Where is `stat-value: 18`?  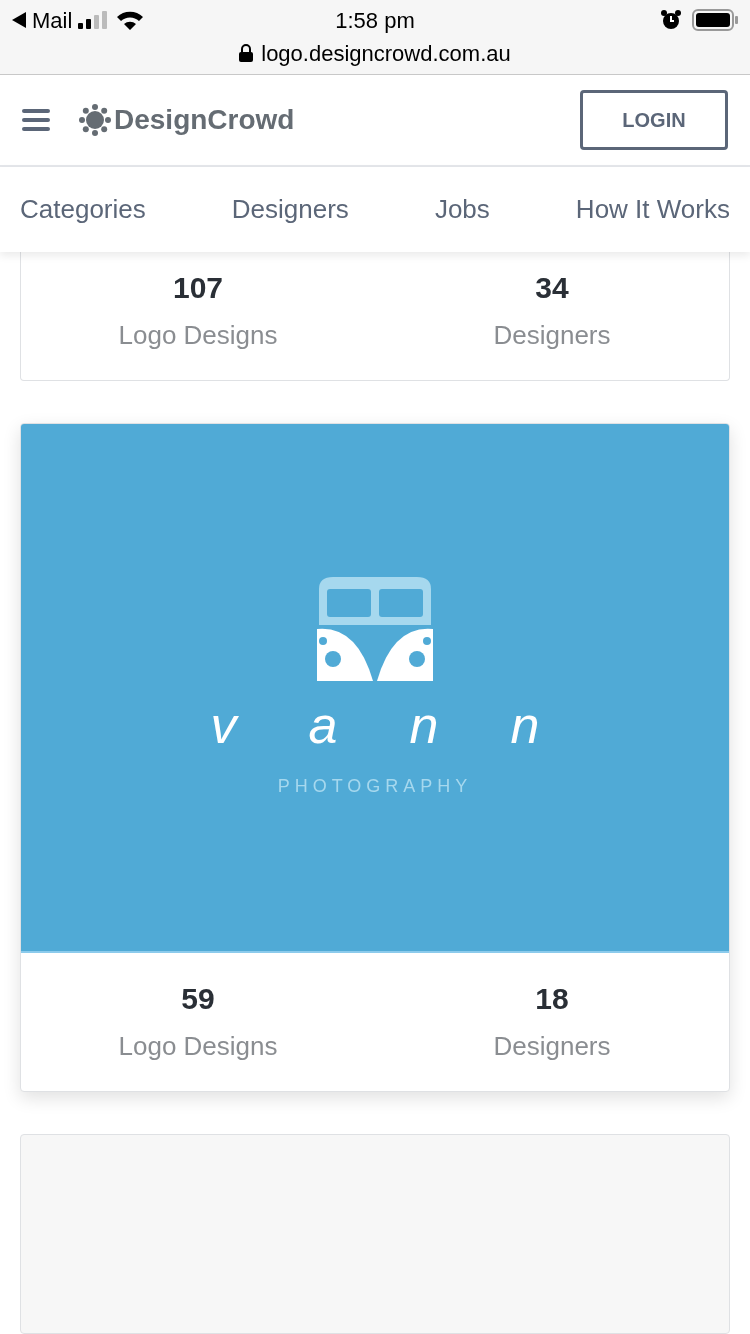 stat-value: 18 is located at coordinates (552, 999).